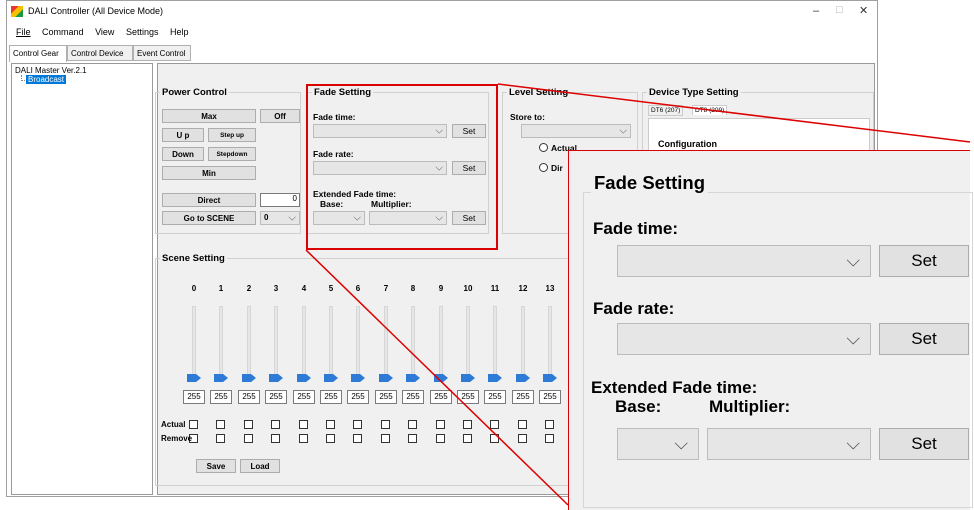 The width and height of the screenshot is (974, 510). I want to click on direct-level-input: 0, so click(280, 200).